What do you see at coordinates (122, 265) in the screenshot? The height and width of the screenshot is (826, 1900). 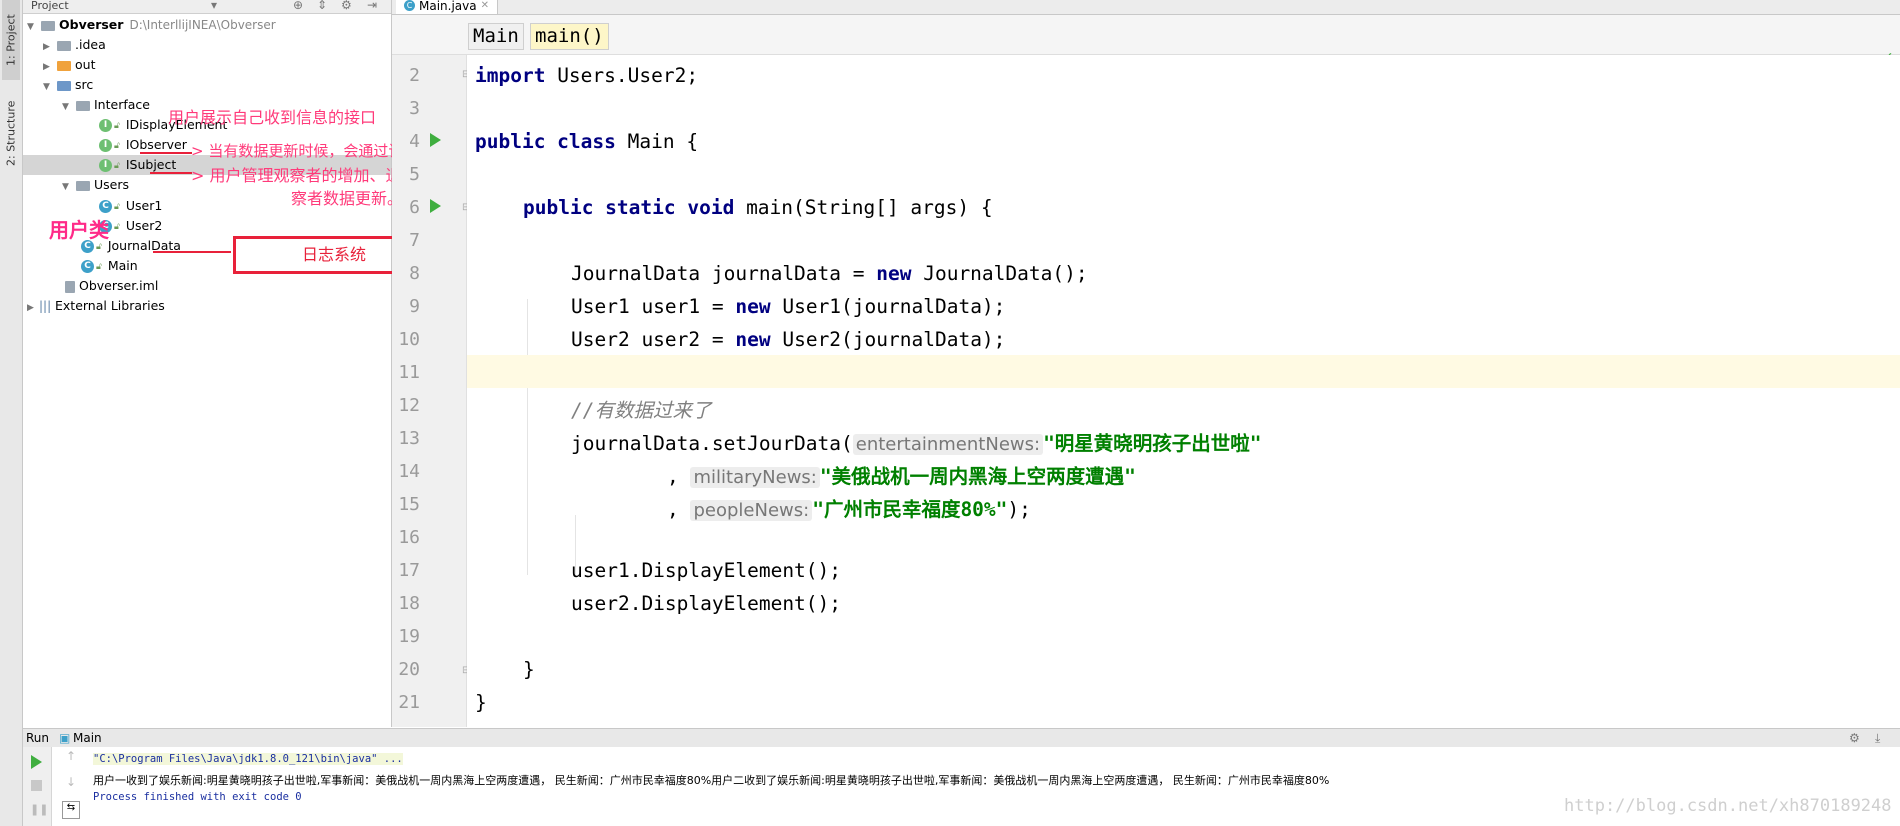 I see `tree-item-label: Main` at bounding box center [122, 265].